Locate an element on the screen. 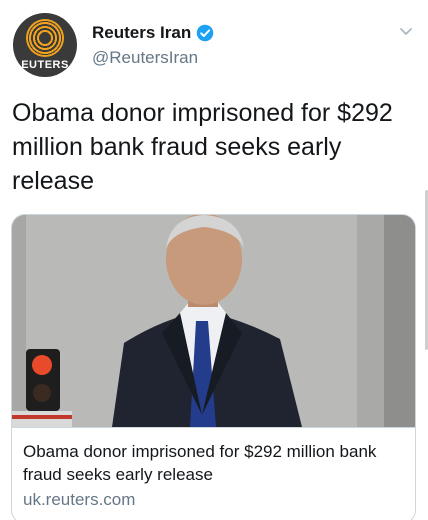 This screenshot has width=428, height=520. avatar: EUTERS is located at coordinates (45, 45).